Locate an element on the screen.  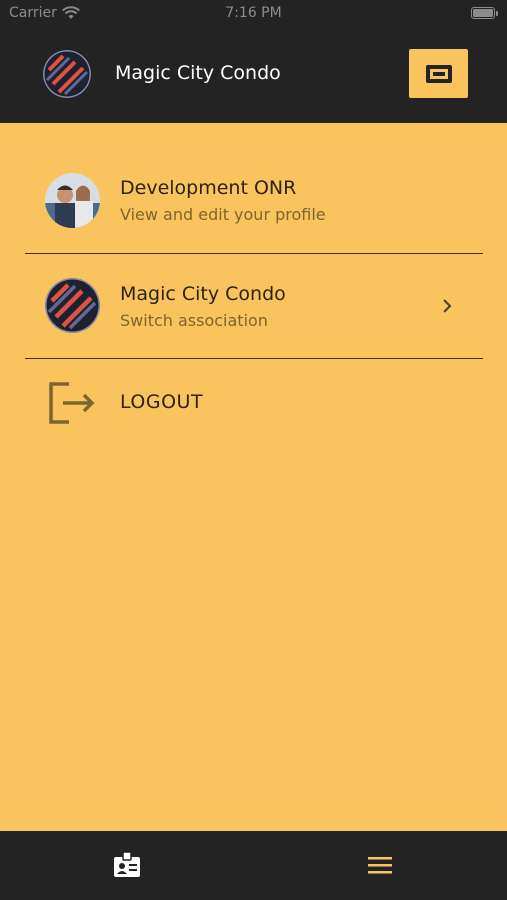
switch-association-item: Magic City Condo Switch association is located at coordinates (253, 306).